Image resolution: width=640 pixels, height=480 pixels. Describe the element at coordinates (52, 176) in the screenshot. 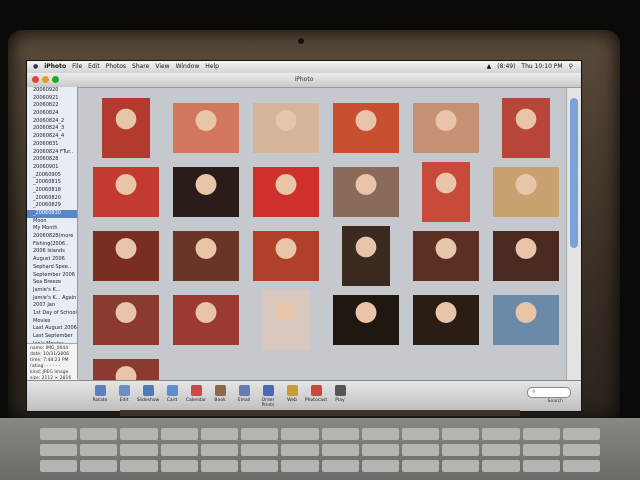

I see `source-list-item: _20060905` at that location.